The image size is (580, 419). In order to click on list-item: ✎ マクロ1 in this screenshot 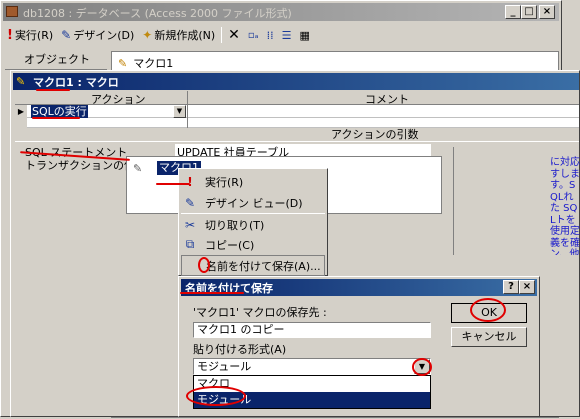, I will do `click(145, 63)`.